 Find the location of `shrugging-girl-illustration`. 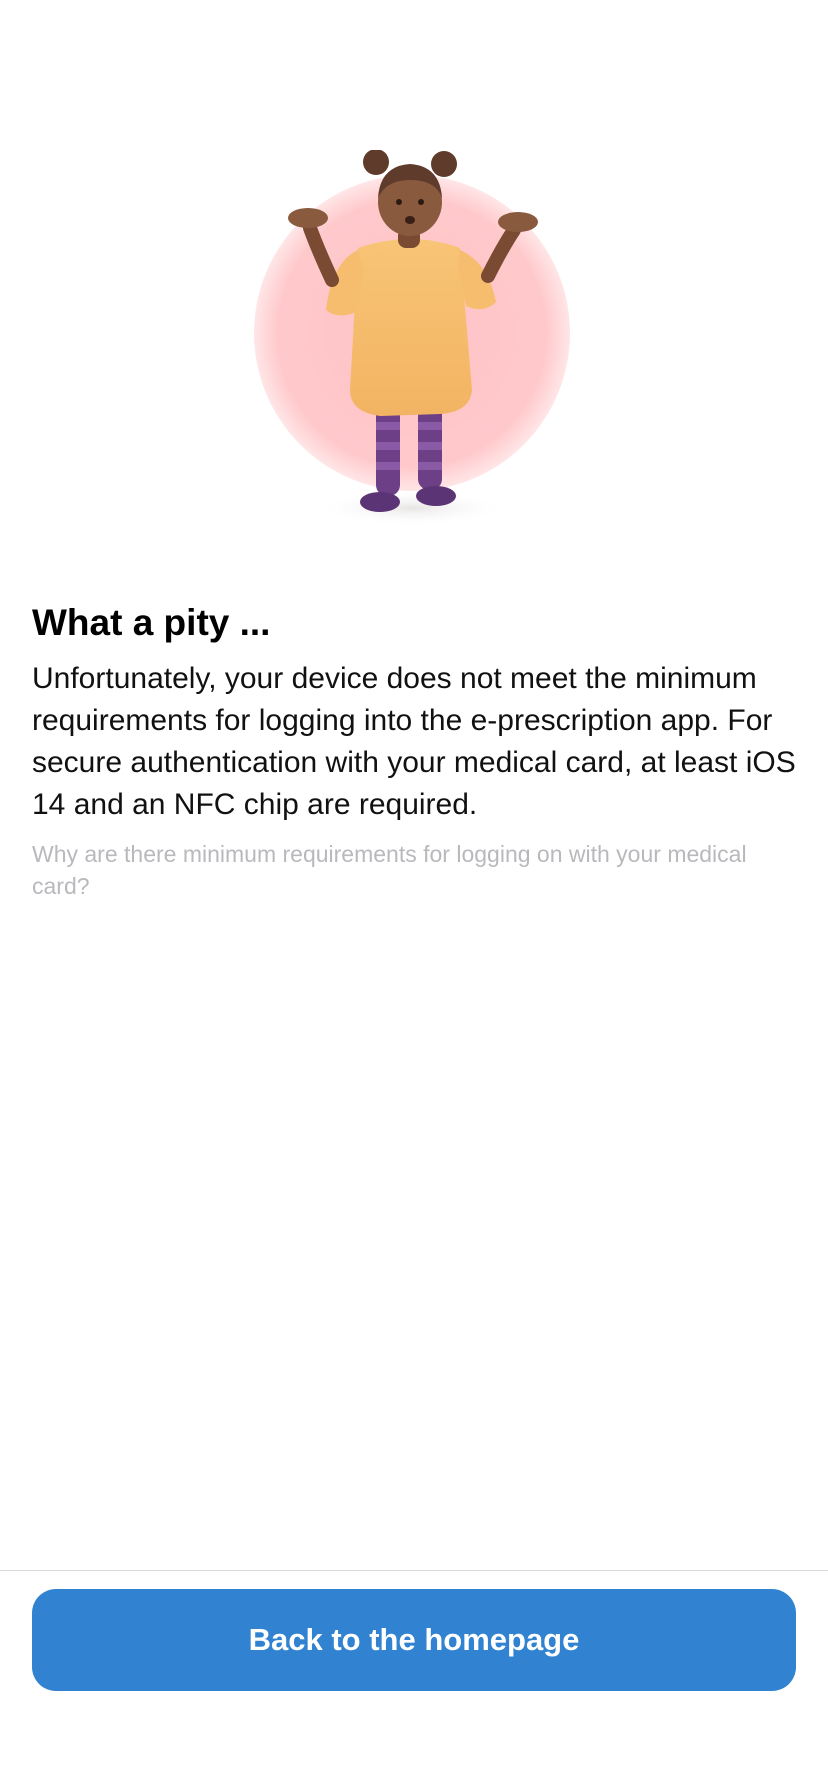

shrugging-girl-illustration is located at coordinates (410, 349).